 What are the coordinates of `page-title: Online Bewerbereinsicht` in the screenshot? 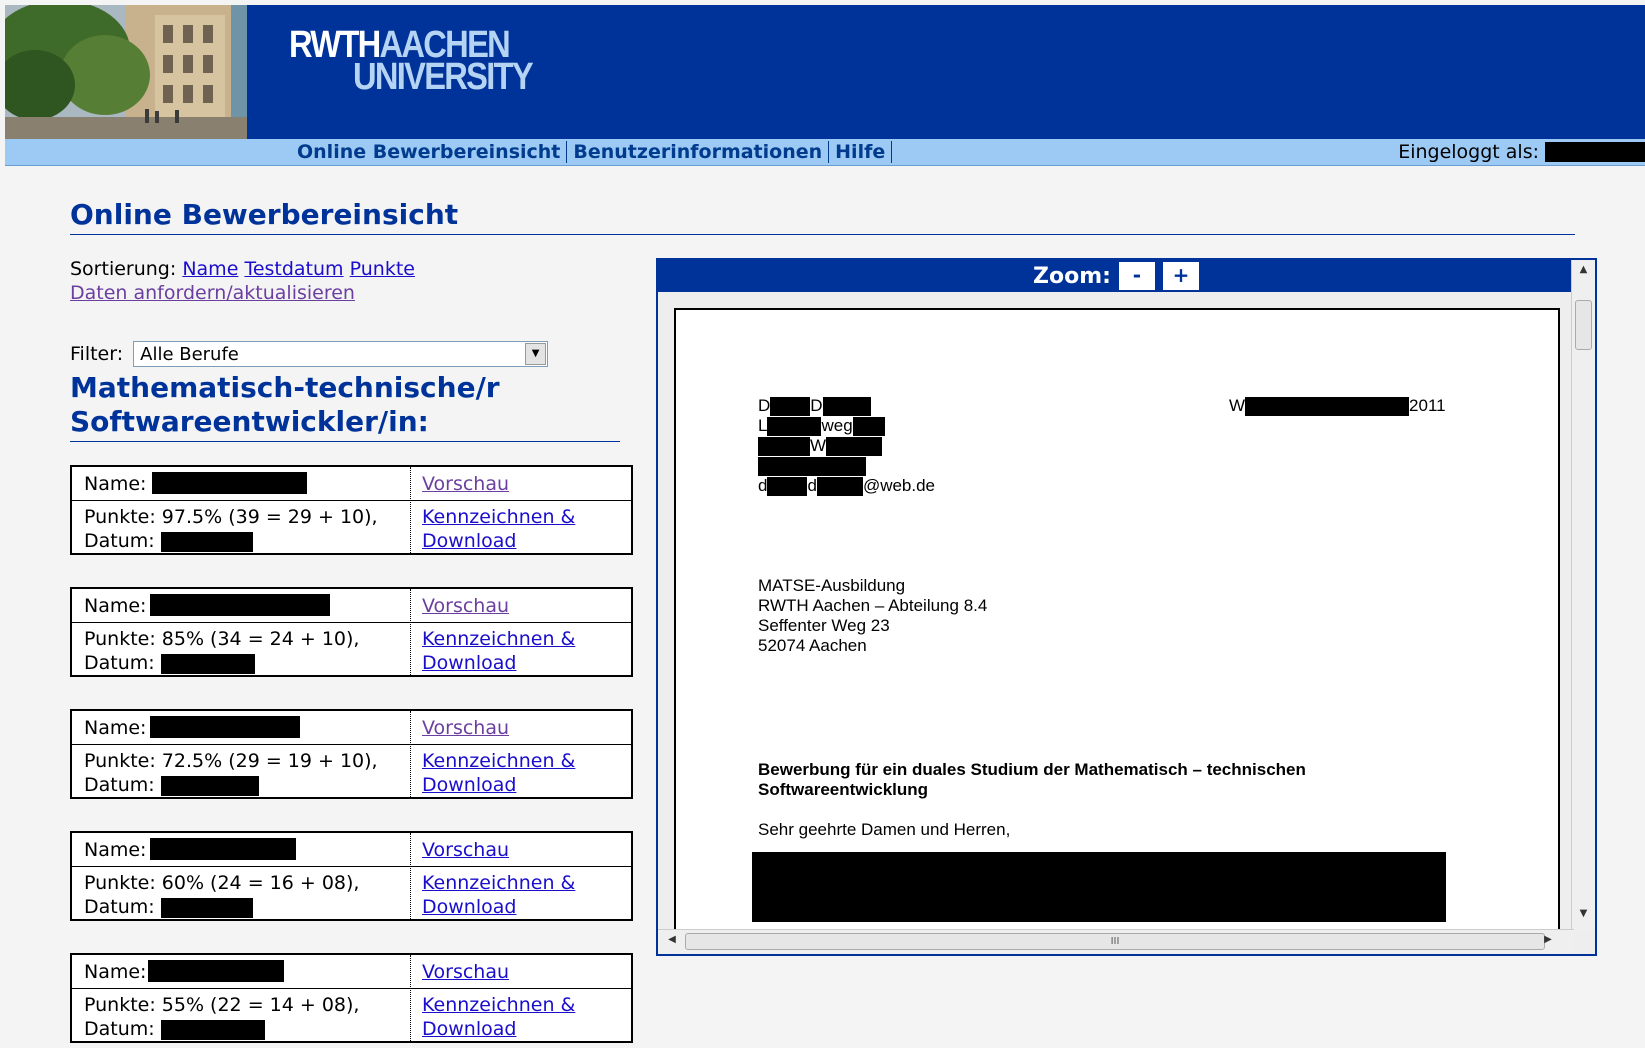 It's located at (822, 216).